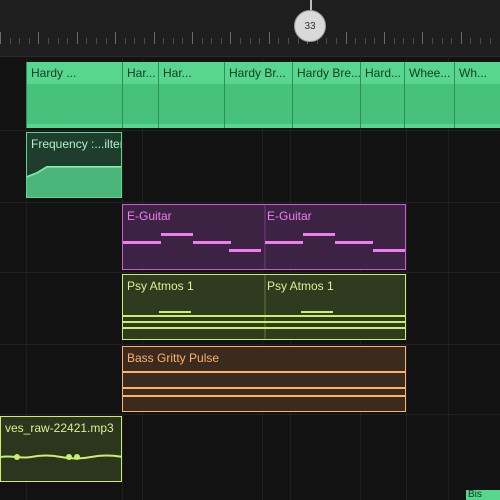 This screenshot has height=500, width=500. Describe the element at coordinates (264, 307) in the screenshot. I see `psy-atmos-clip: Psy Atmos 1 Psy Atmos 1` at that location.